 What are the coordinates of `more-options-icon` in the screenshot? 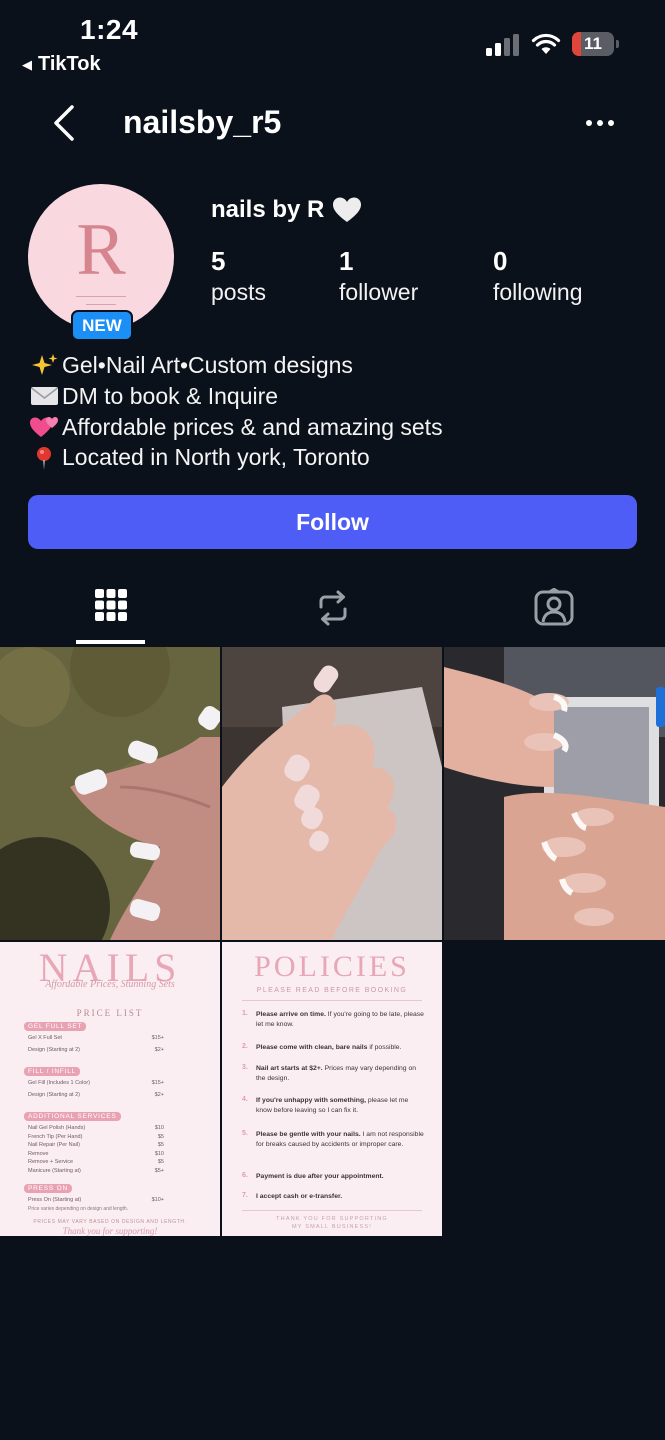 It's located at (600, 123).